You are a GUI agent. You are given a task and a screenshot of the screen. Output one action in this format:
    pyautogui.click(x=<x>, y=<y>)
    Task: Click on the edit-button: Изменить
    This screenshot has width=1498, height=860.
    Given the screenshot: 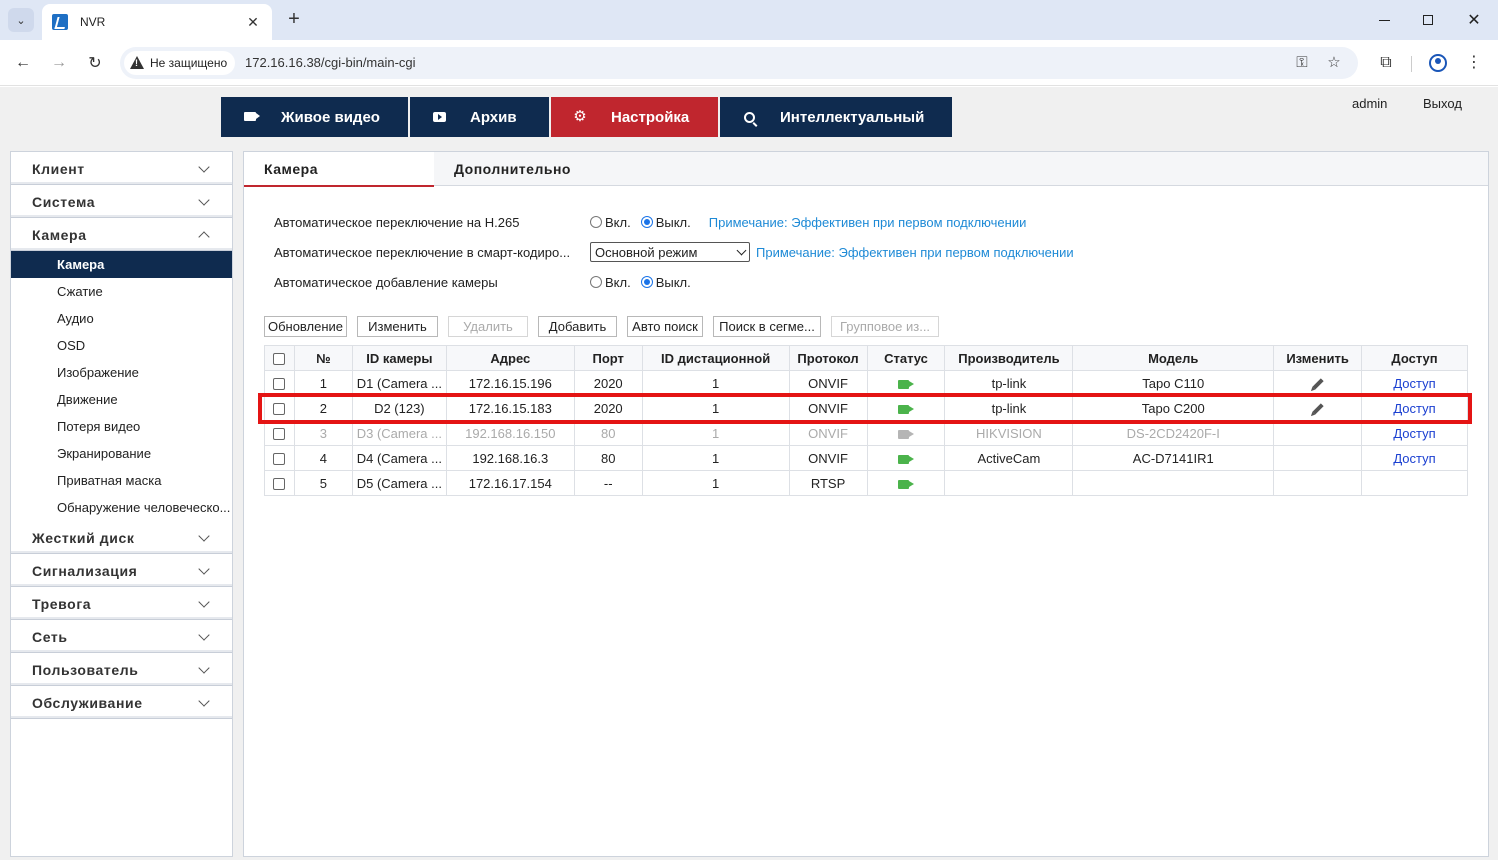 What is the action you would take?
    pyautogui.click(x=397, y=326)
    